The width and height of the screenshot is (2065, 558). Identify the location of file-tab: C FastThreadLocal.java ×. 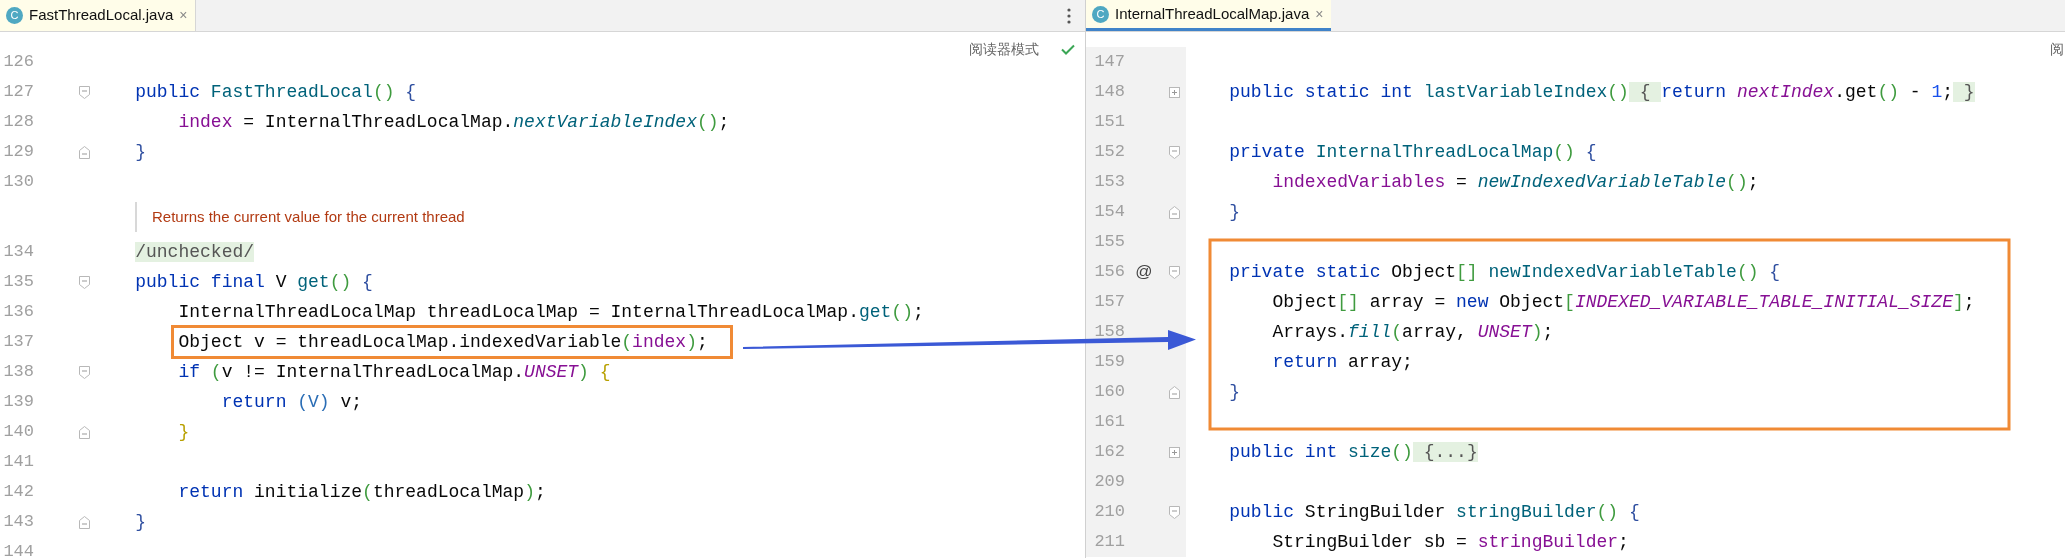
(98, 15).